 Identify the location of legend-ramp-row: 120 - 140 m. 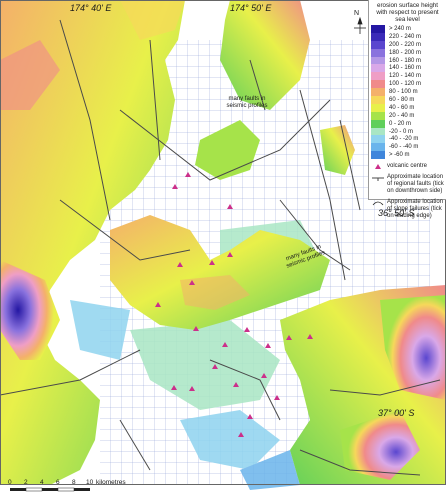
(407, 76).